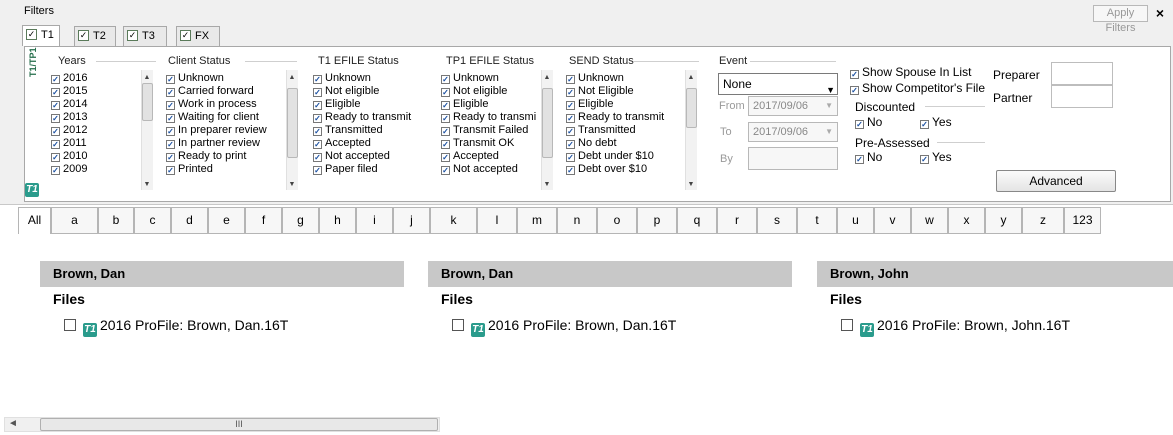  I want to click on file-item: T1 2016 ProFile: Brown, John.16T, so click(955, 327).